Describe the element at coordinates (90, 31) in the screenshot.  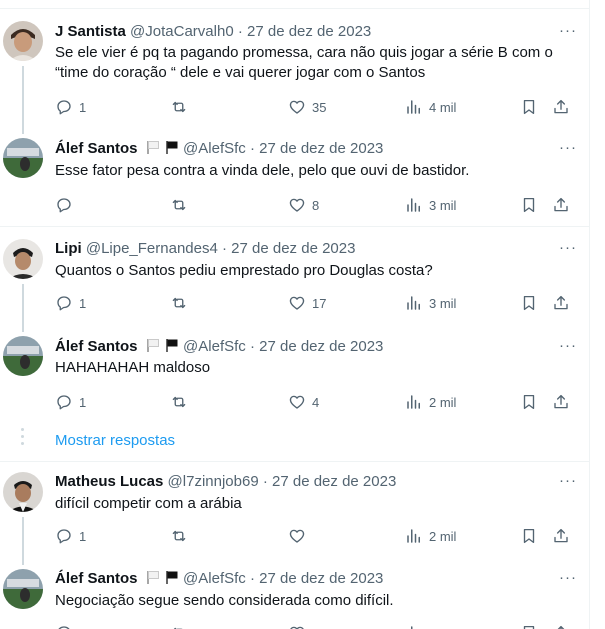
I see `display-name: J Santista` at that location.